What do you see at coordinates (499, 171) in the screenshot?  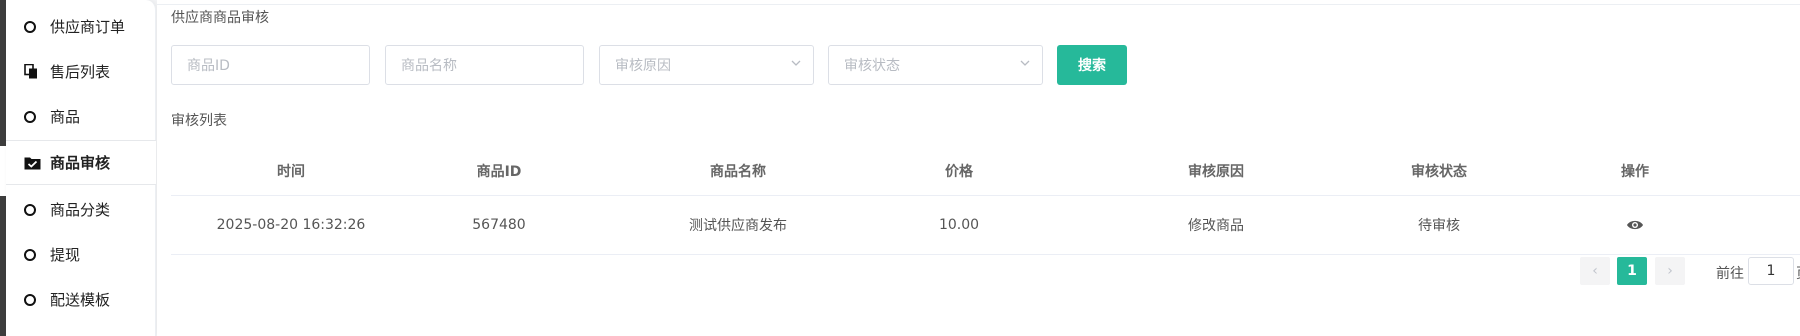 I see `header-product-id: 商品ID` at bounding box center [499, 171].